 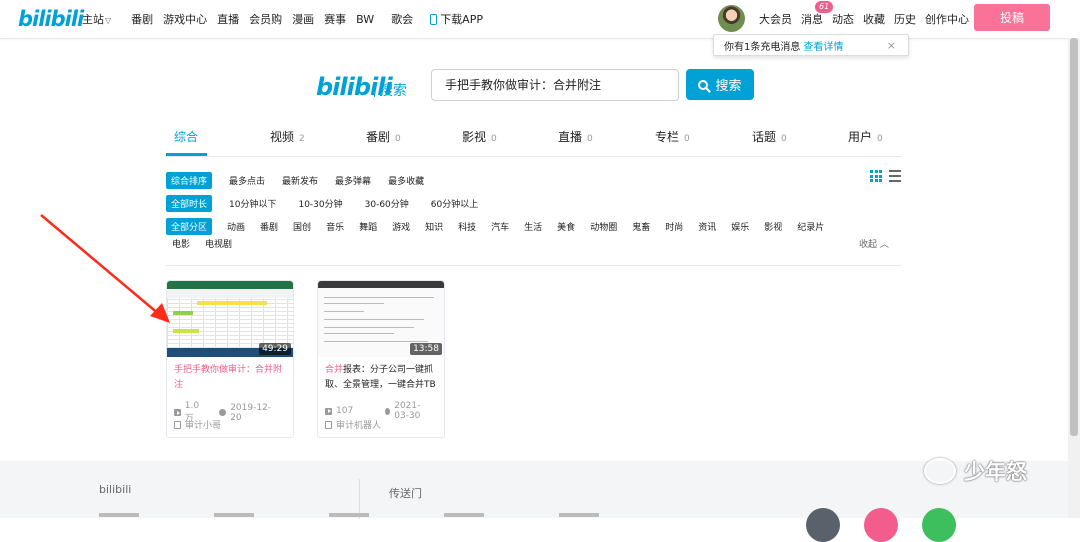 I want to click on sort-option: 最多点击, so click(x=247, y=180).